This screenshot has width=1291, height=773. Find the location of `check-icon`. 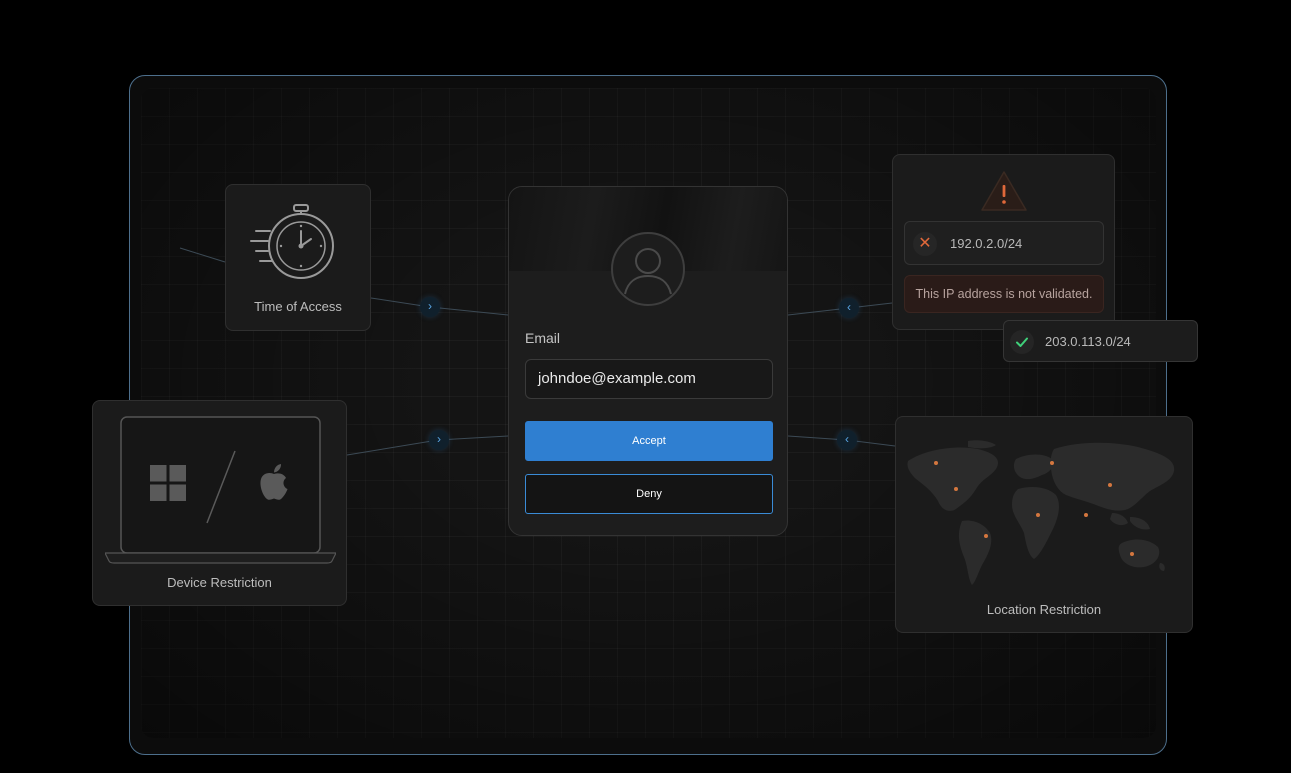

check-icon is located at coordinates (1022, 342).